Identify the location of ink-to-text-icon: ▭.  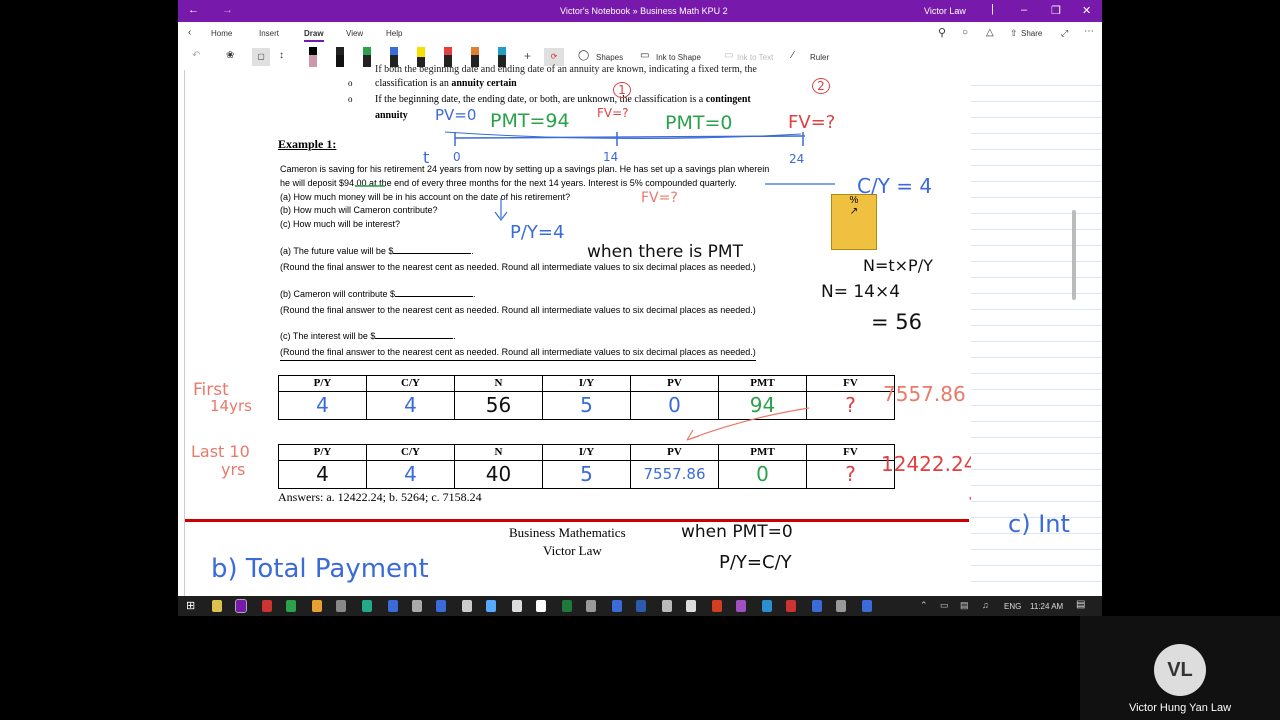
(728, 55).